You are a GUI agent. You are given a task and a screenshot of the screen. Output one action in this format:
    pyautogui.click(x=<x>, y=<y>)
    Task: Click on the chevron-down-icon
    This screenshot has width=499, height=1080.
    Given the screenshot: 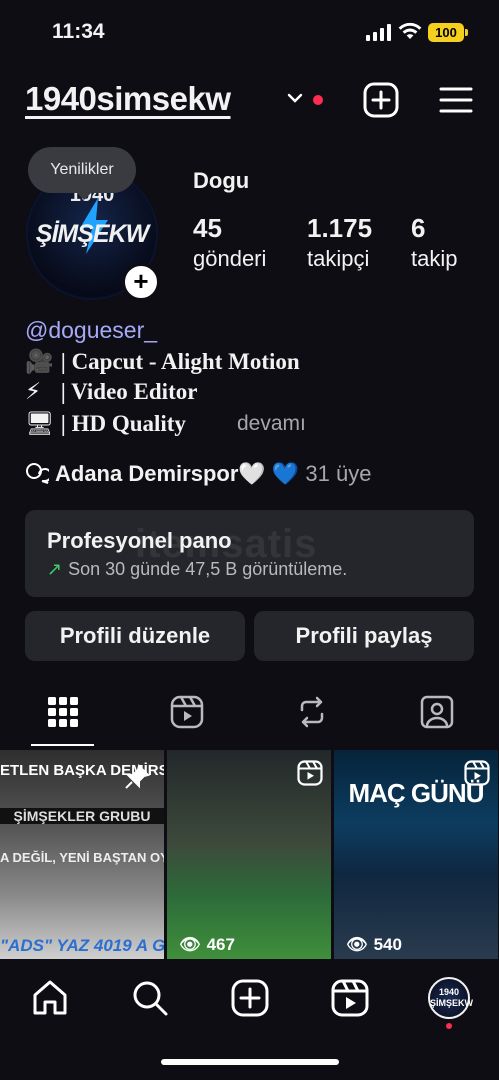 What is the action you would take?
    pyautogui.click(x=295, y=99)
    